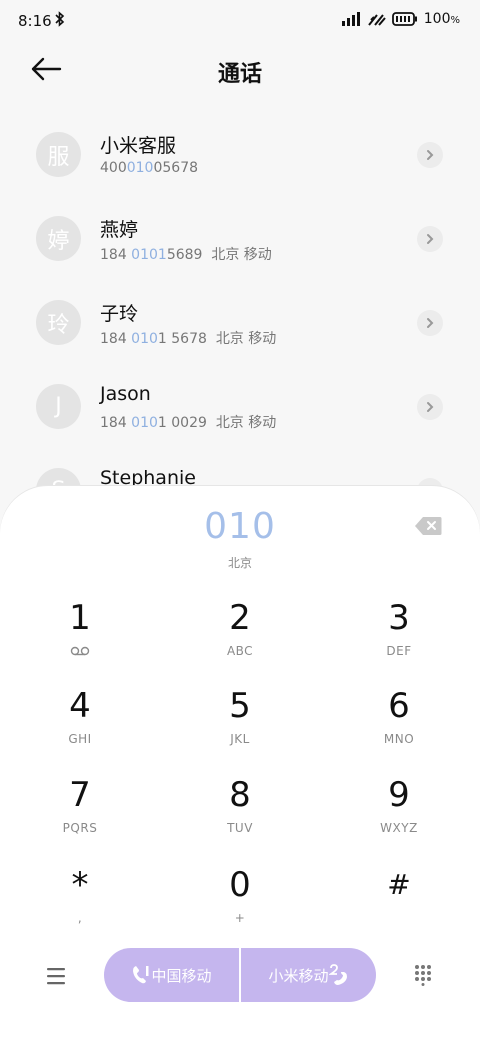 The width and height of the screenshot is (480, 1040). I want to click on key-letters: GHI, so click(80, 739).